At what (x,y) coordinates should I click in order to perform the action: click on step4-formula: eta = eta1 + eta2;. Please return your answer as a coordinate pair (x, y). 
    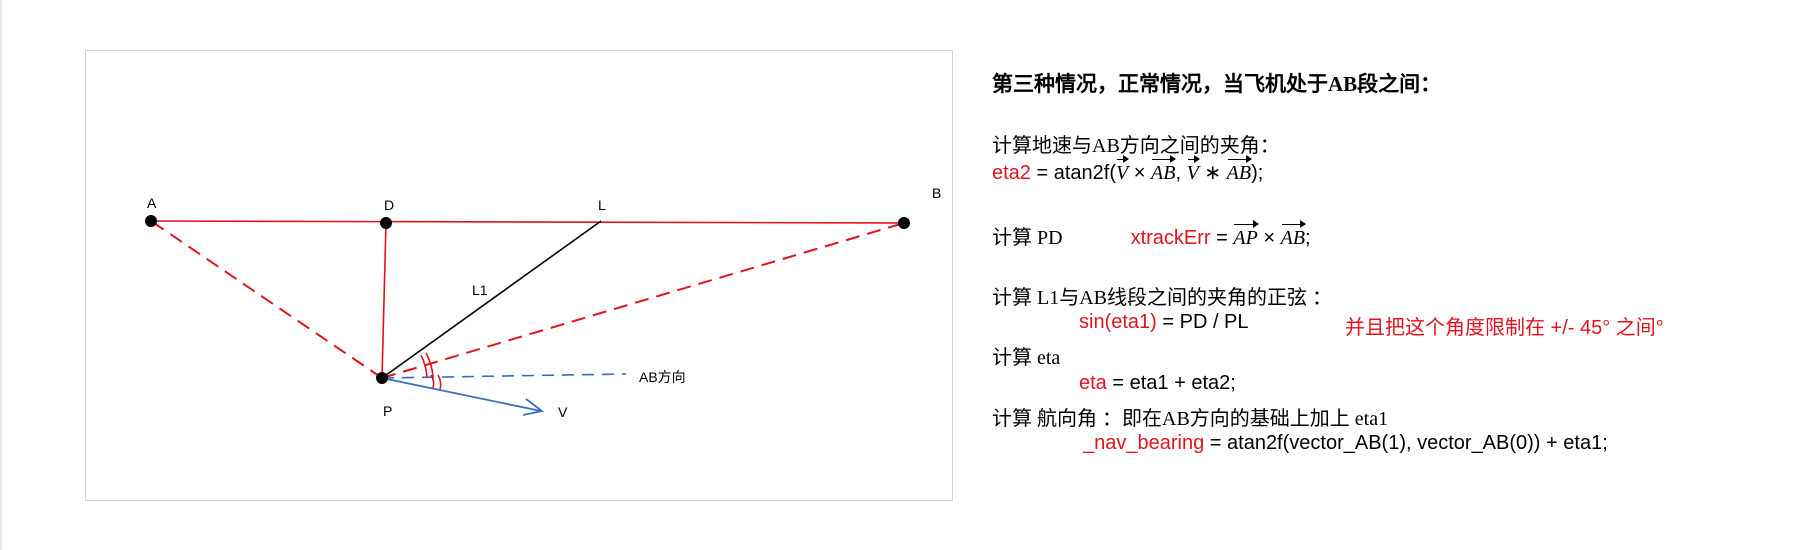
    Looking at the image, I should click on (1157, 383).